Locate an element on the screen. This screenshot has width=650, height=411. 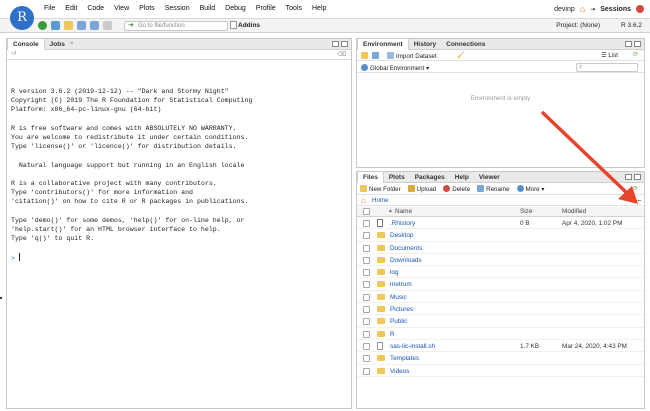
file-row: Videos is located at coordinates (500, 371).